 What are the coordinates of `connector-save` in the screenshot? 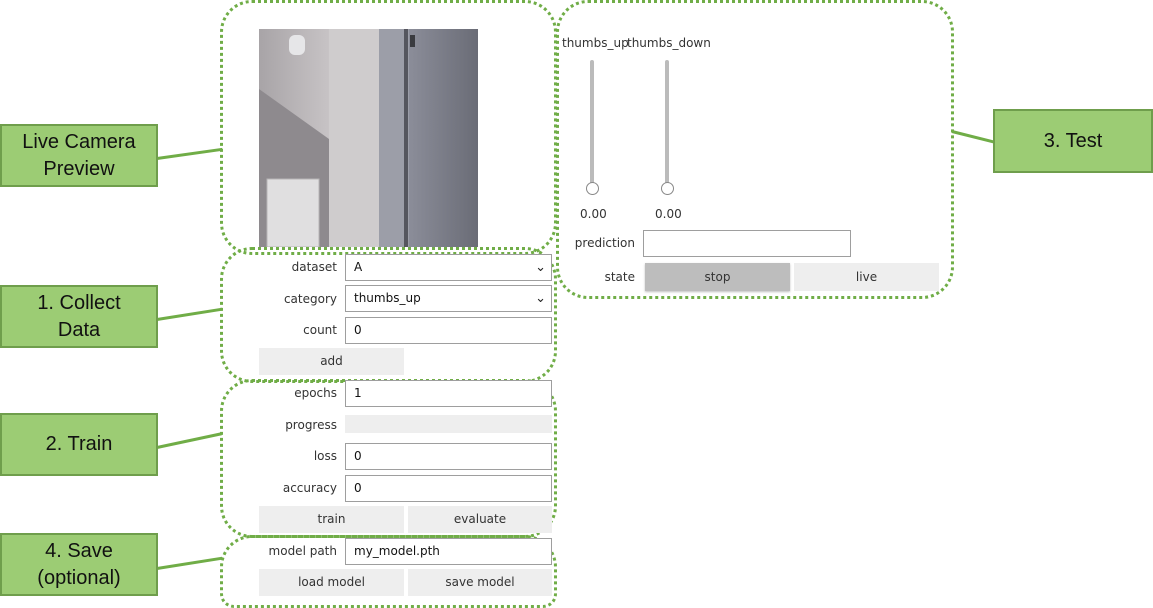 It's located at (189, 563).